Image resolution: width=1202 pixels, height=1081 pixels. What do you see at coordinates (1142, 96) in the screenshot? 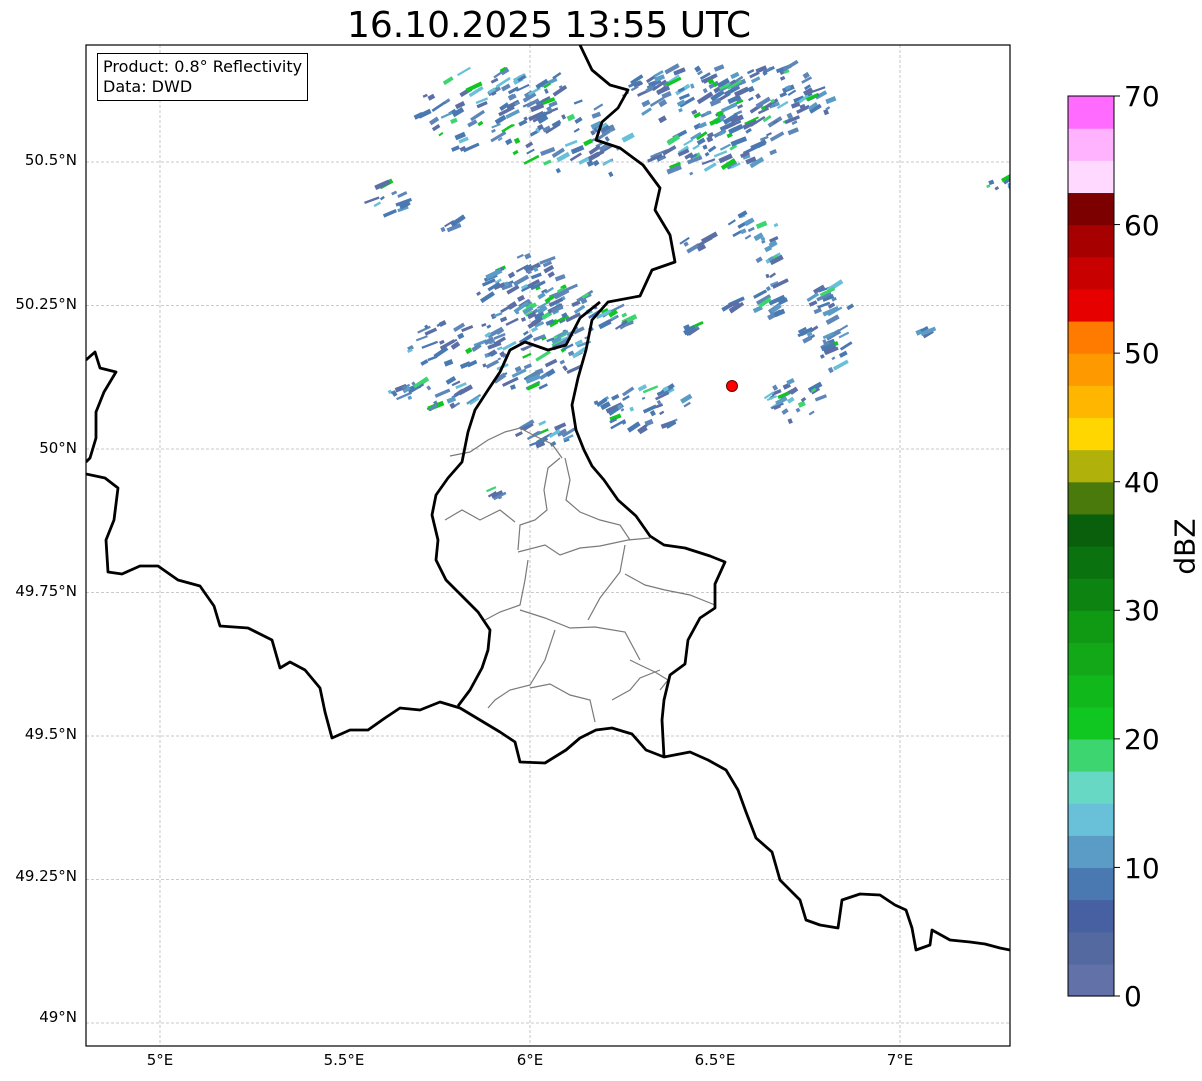
I see `colorbar-tick-label: 70` at bounding box center [1142, 96].